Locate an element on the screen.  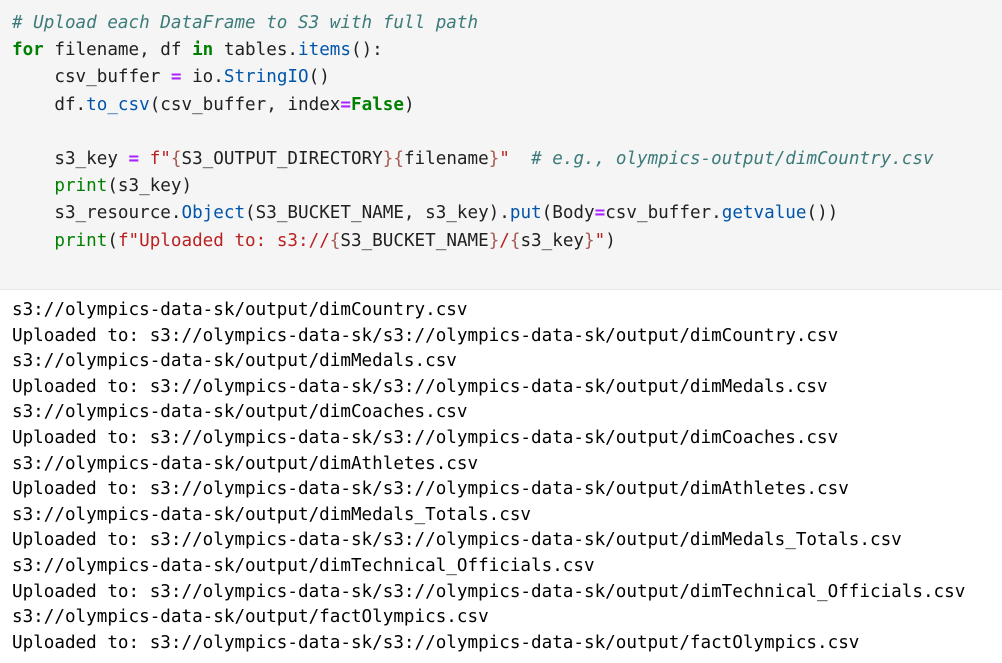
code-token: S3_OUTPUT_DIRECTORY is located at coordinates (282, 158).